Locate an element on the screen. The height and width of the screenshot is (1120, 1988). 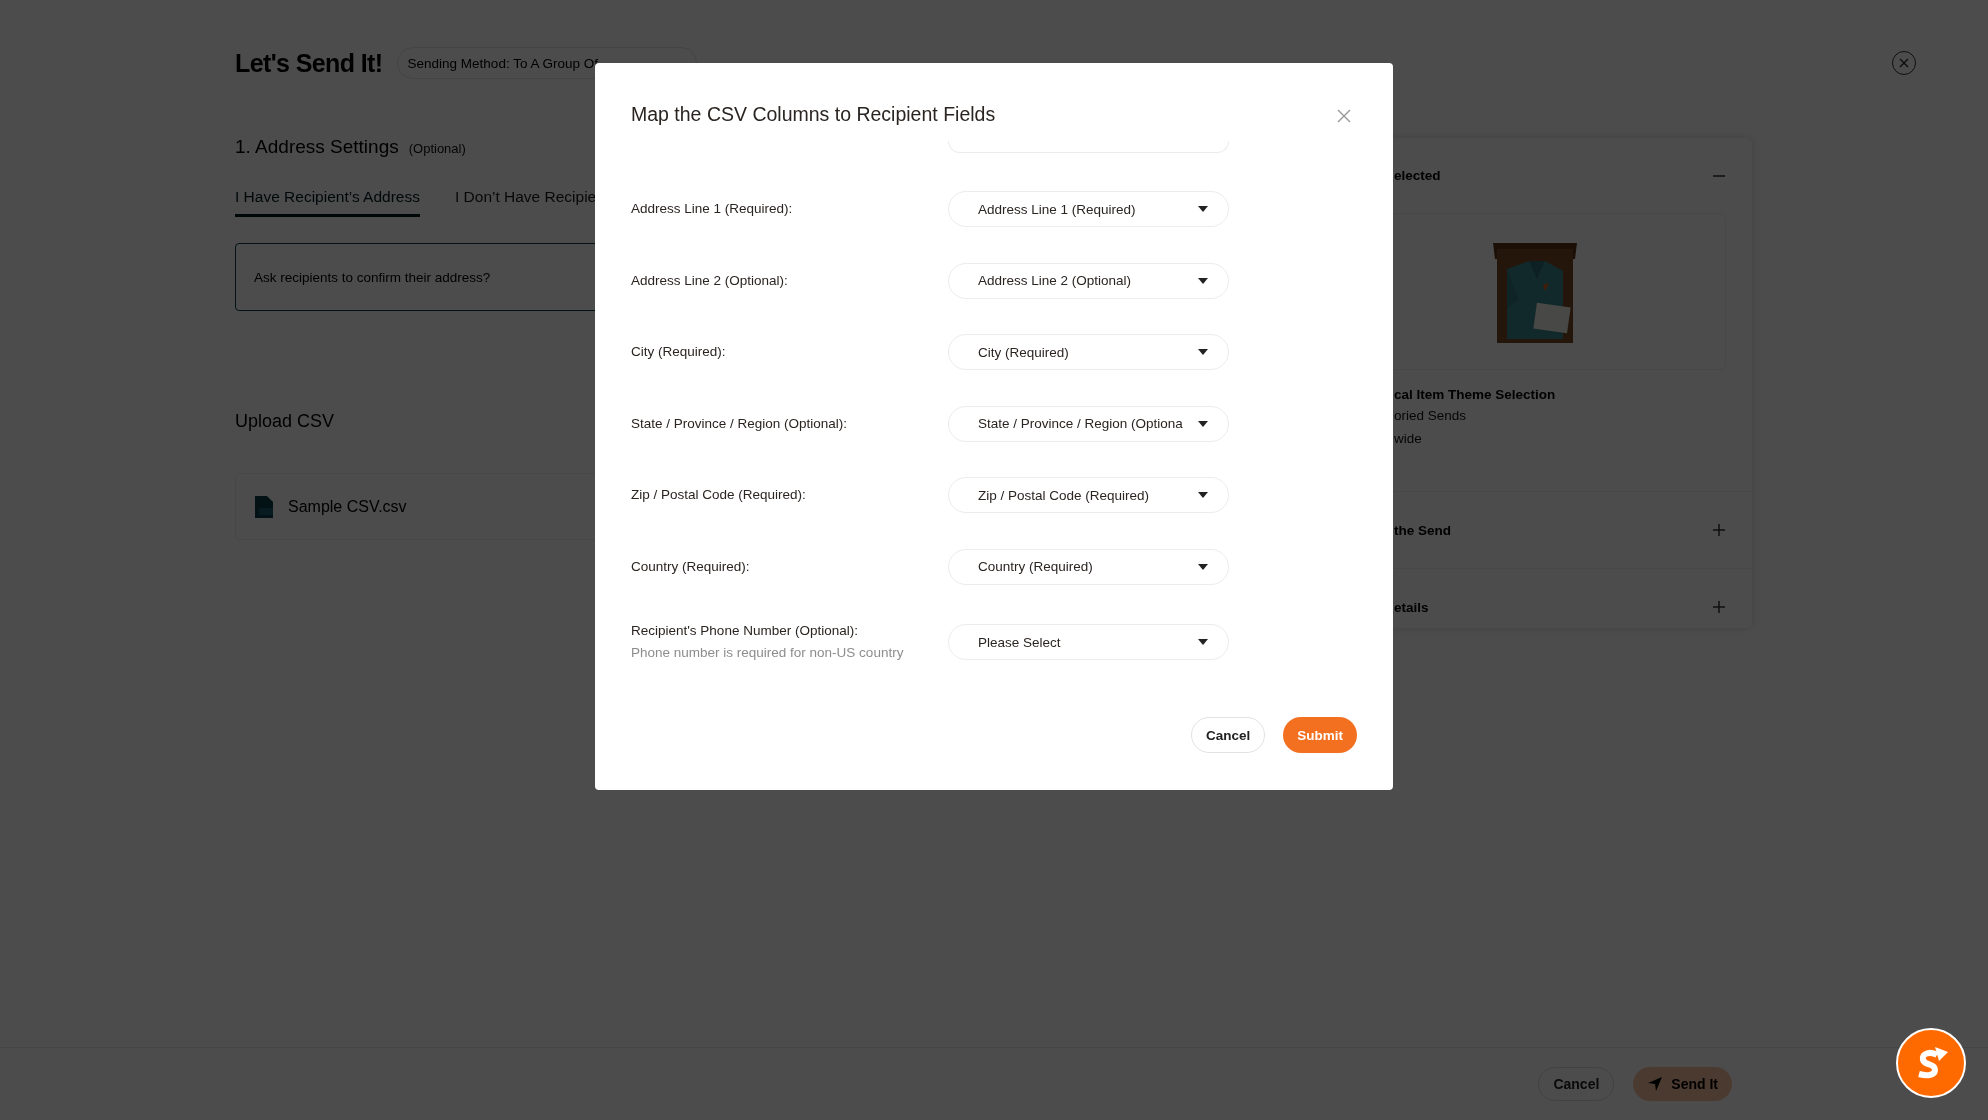
optional-hint: (Optional) is located at coordinates (437, 148).